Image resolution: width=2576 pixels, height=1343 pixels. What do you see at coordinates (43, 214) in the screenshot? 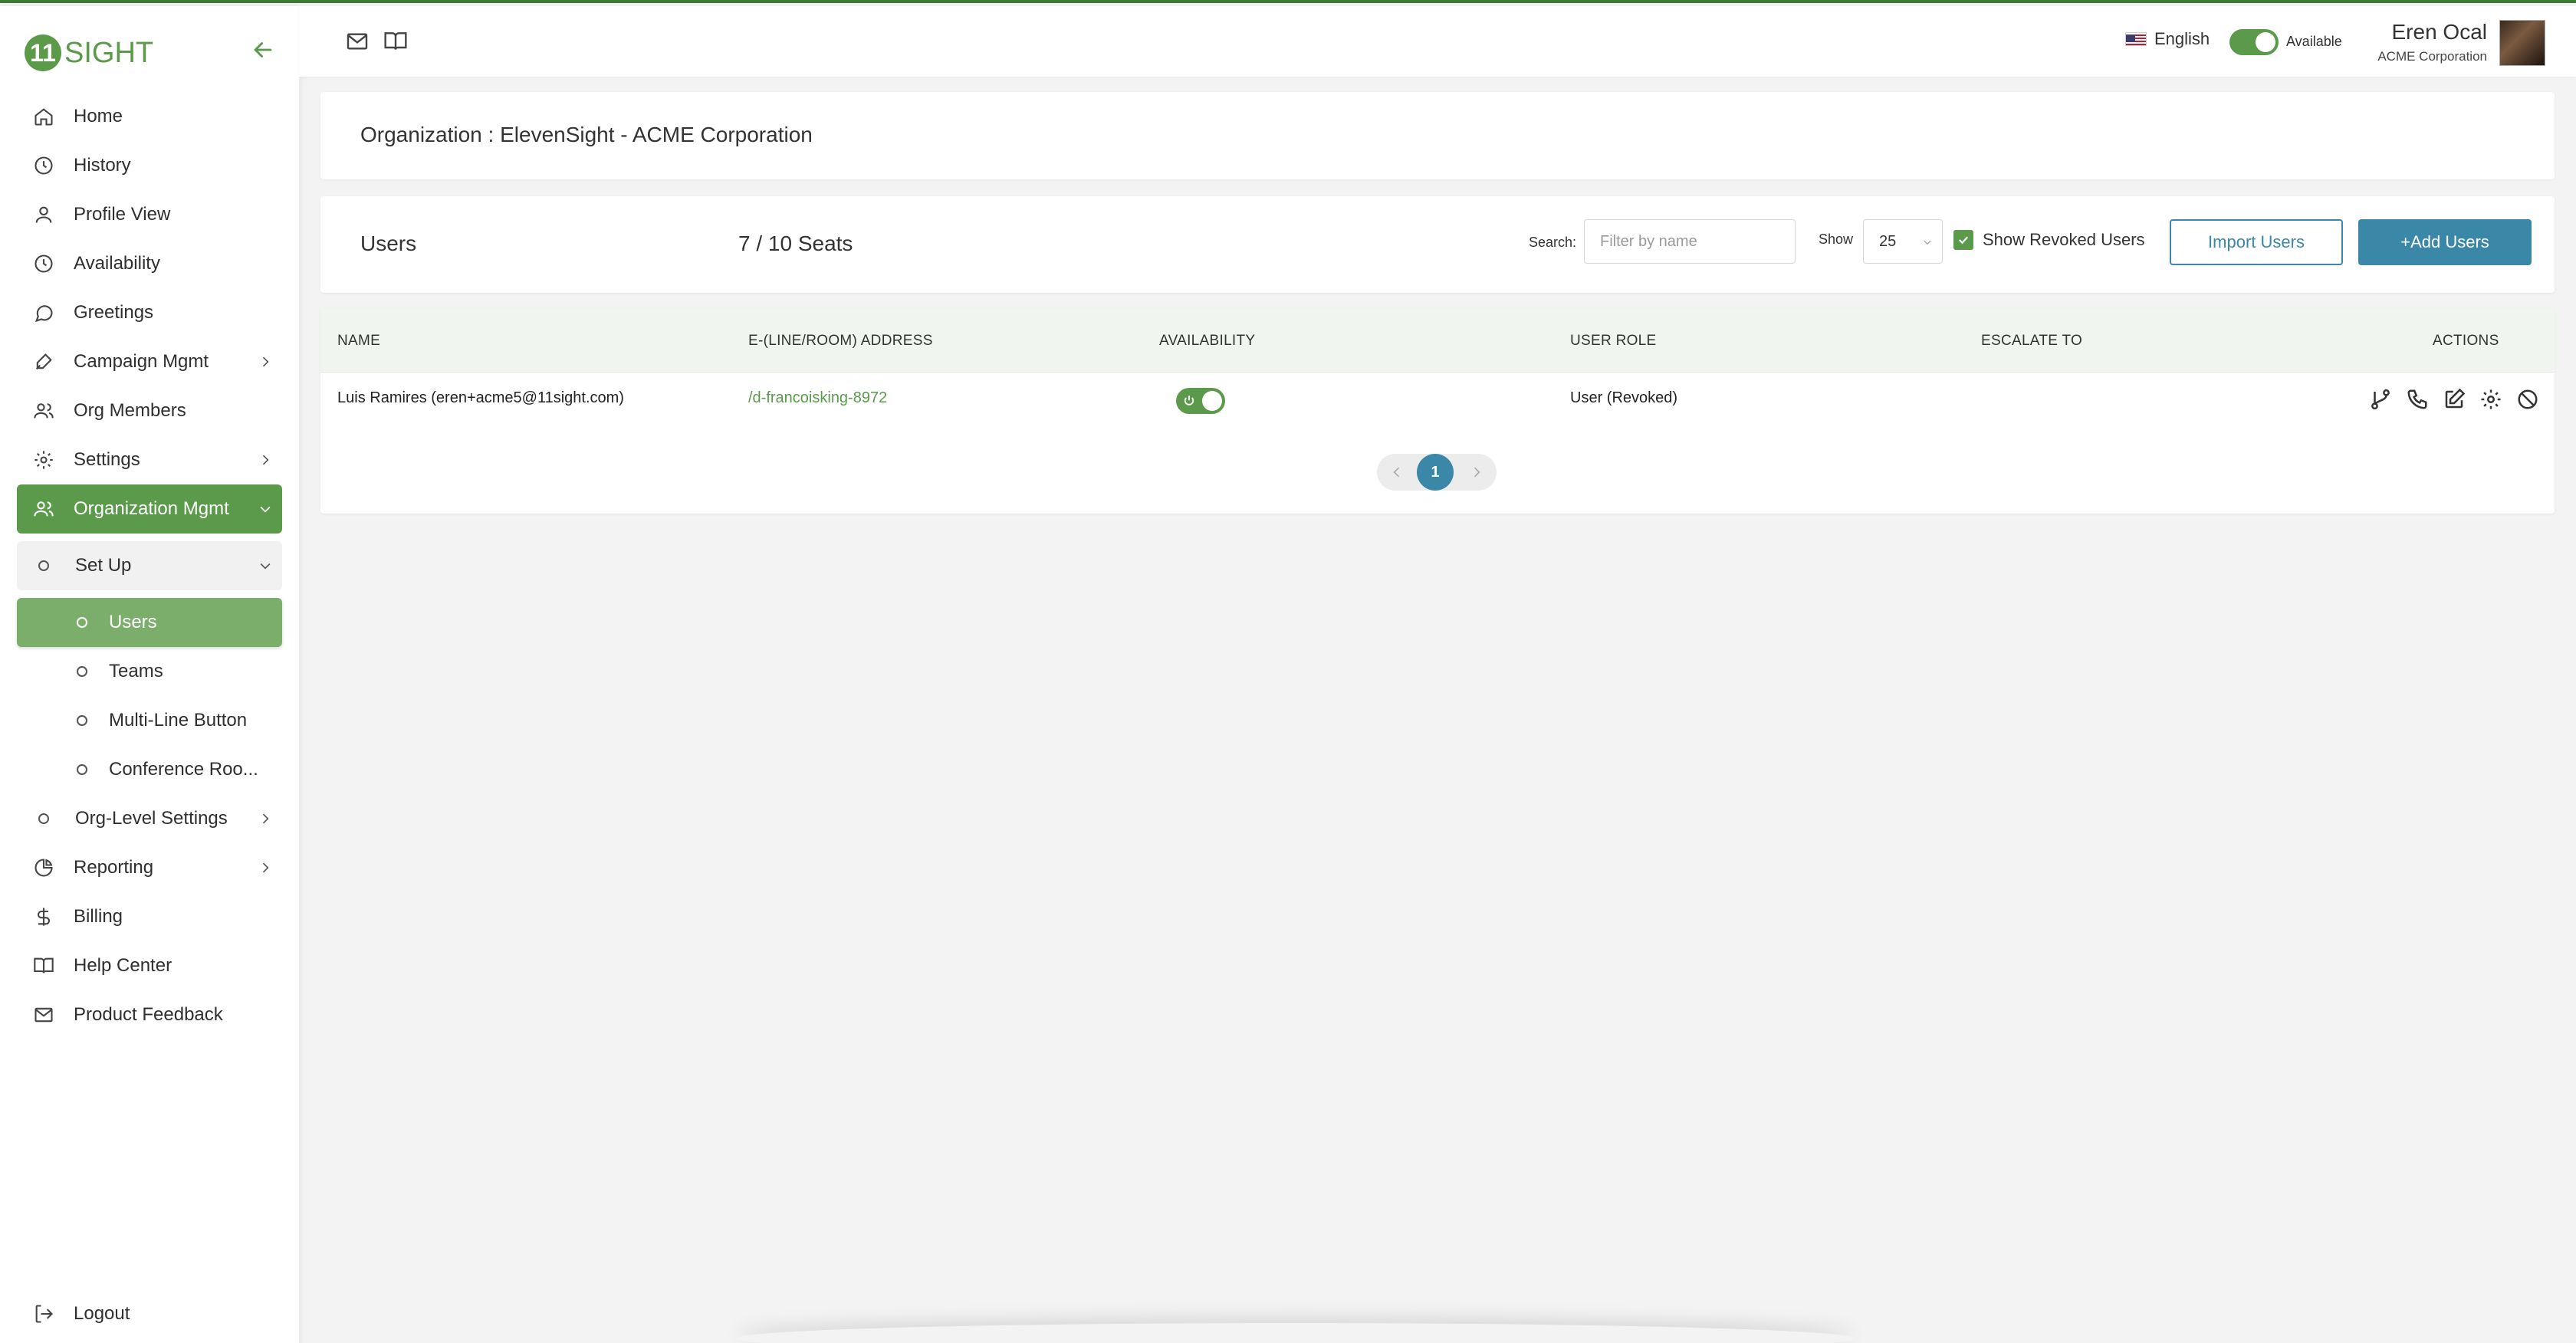
I see `user-icon` at bounding box center [43, 214].